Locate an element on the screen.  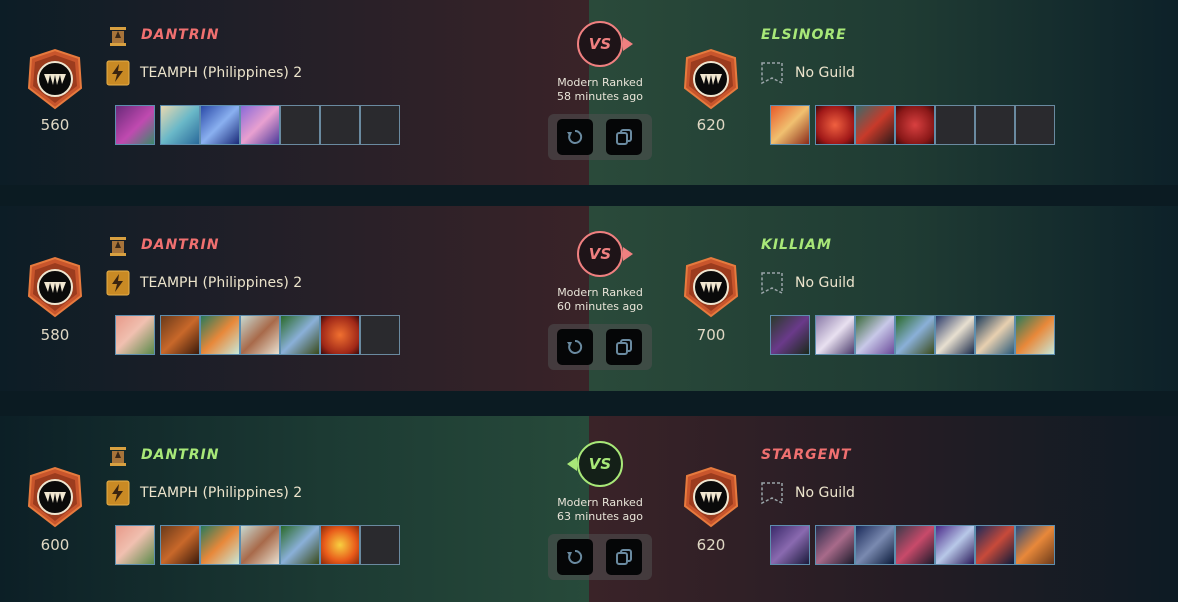
opponent-name: KILLIAM is located at coordinates (796, 245).